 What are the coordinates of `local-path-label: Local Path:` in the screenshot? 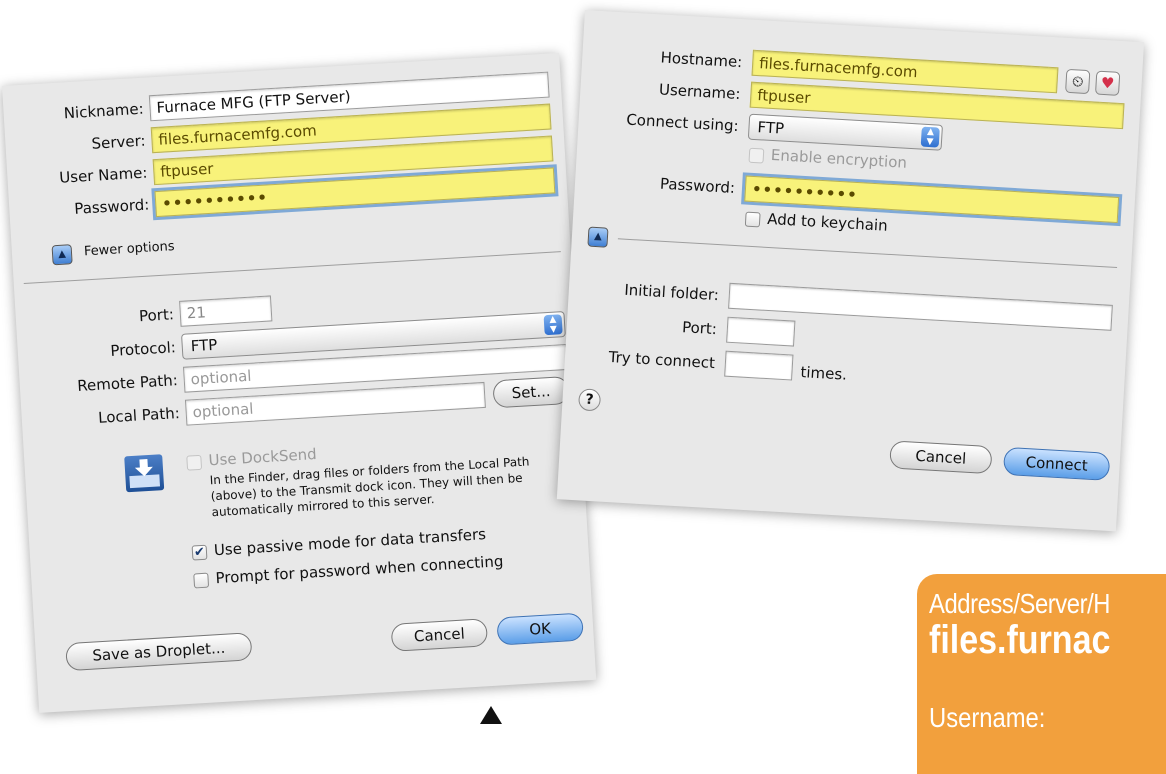 It's located at (139, 415).